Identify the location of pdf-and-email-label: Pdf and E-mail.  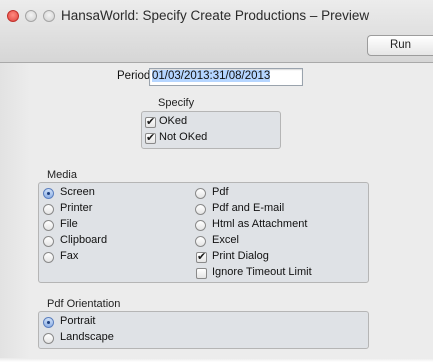
(248, 208).